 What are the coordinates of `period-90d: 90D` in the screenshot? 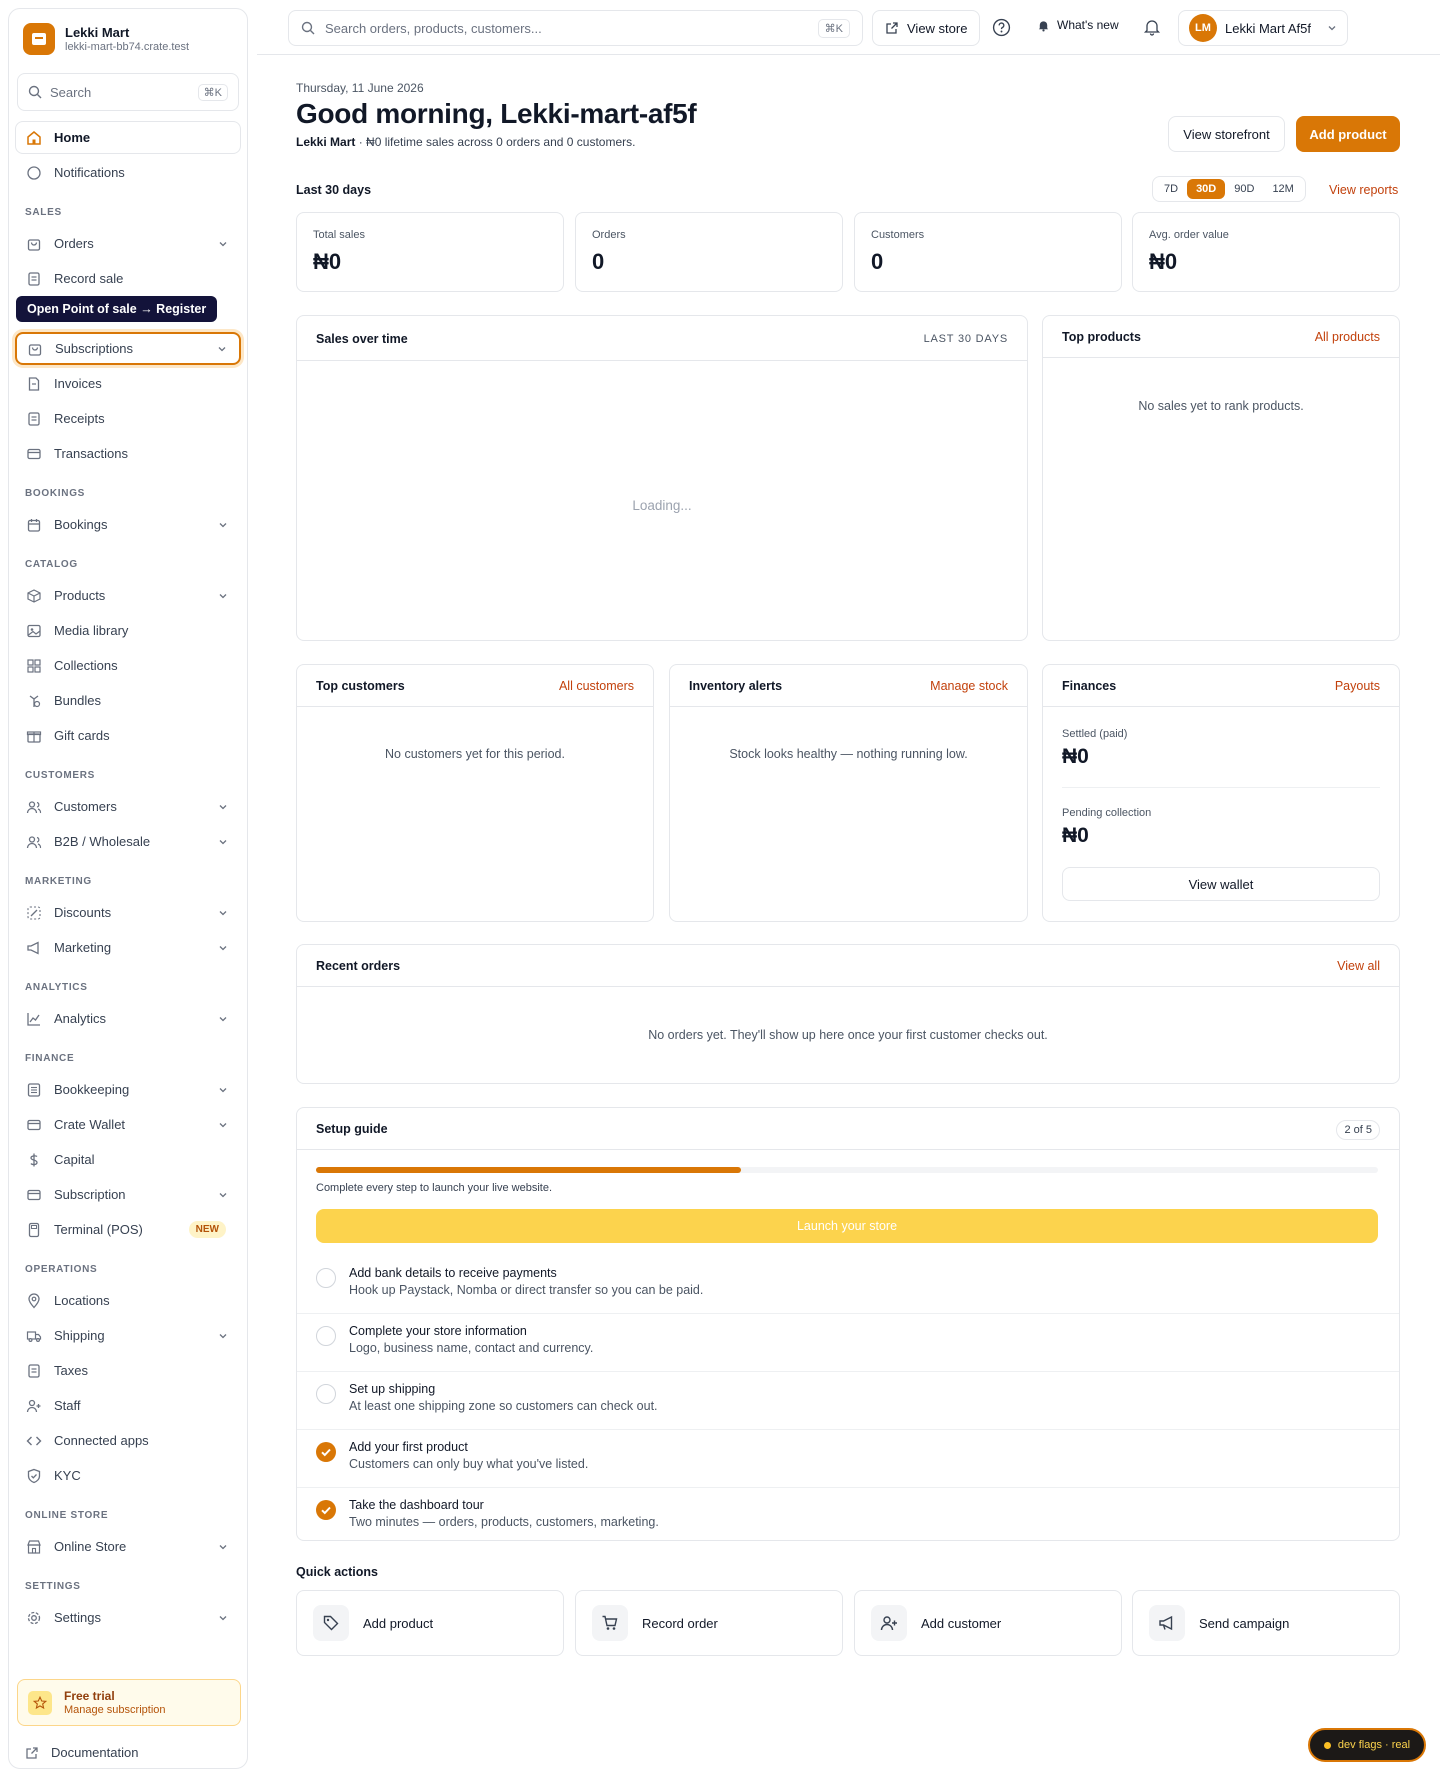 It's located at (1244, 189).